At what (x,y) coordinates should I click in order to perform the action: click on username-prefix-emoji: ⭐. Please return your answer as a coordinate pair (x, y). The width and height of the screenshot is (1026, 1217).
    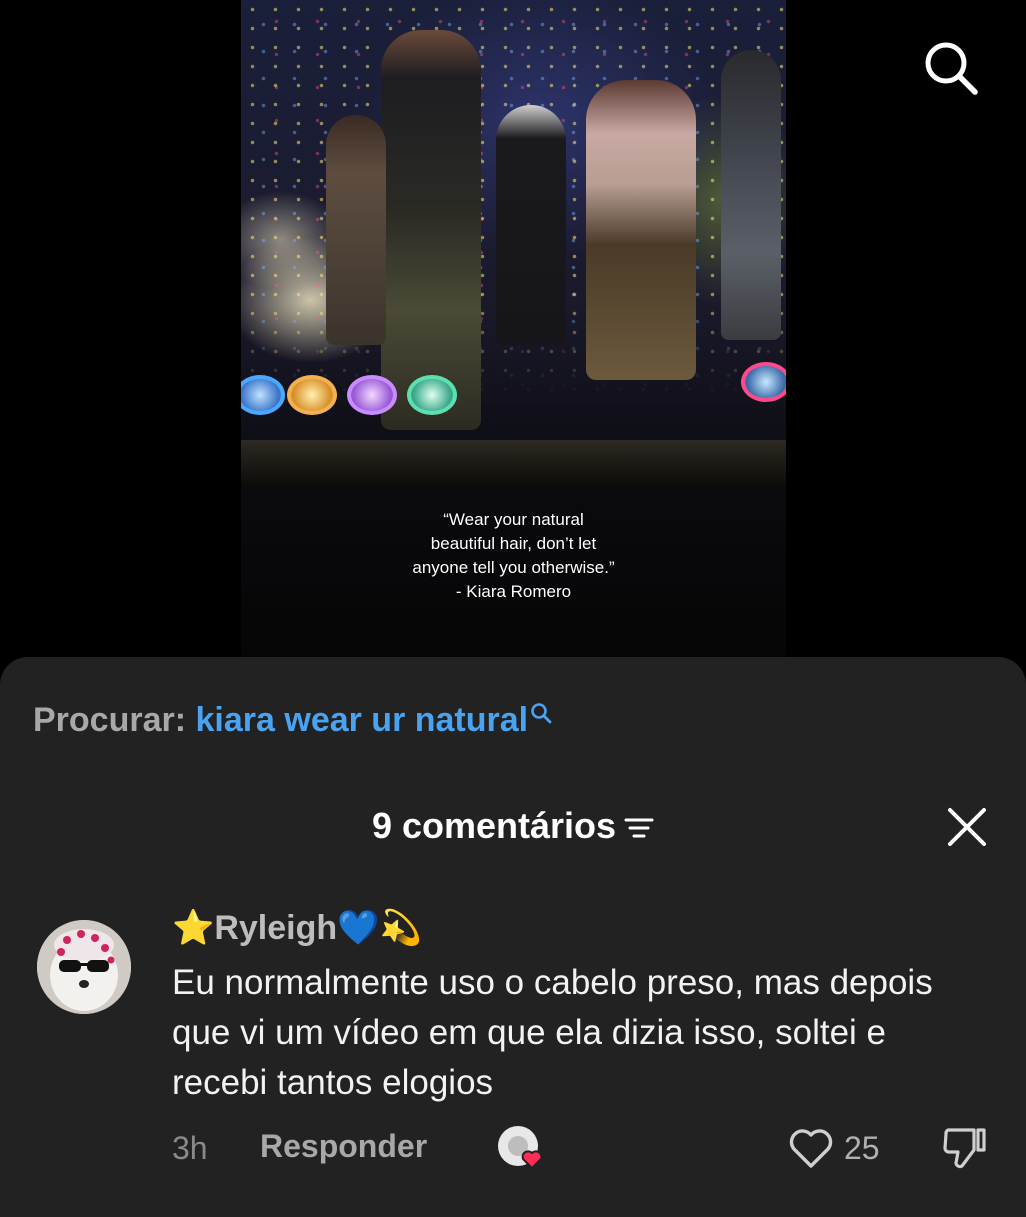
    Looking at the image, I should click on (193, 928).